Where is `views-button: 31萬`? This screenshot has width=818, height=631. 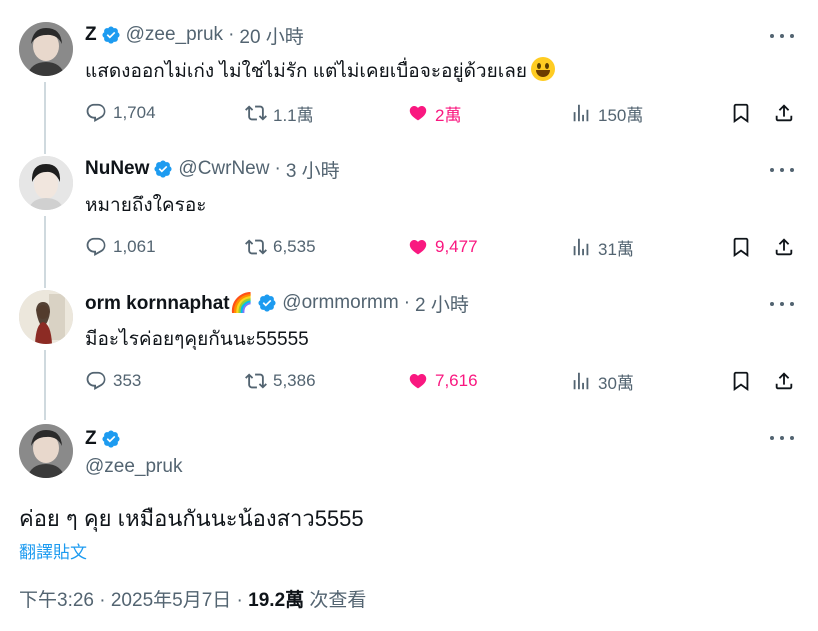
views-button: 31萬 is located at coordinates (602, 247).